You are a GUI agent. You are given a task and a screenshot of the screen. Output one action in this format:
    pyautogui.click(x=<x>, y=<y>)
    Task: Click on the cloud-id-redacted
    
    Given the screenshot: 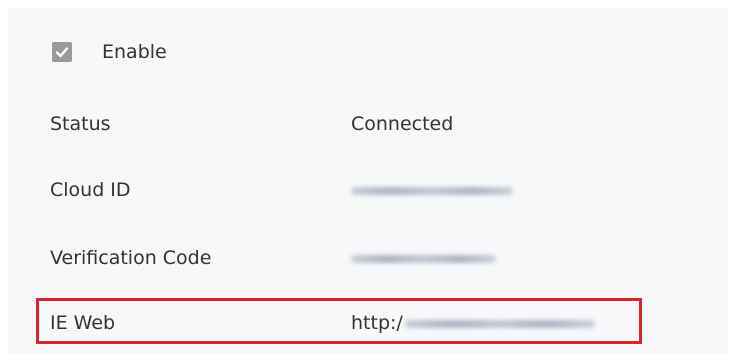 What is the action you would take?
    pyautogui.click(x=432, y=190)
    